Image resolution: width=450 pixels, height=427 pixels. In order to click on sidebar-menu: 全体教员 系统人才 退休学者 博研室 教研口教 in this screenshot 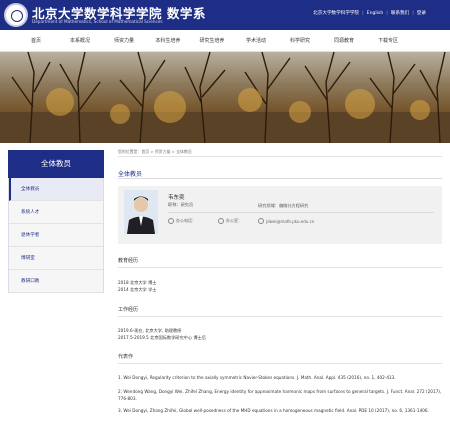, I will do `click(56, 235)`.